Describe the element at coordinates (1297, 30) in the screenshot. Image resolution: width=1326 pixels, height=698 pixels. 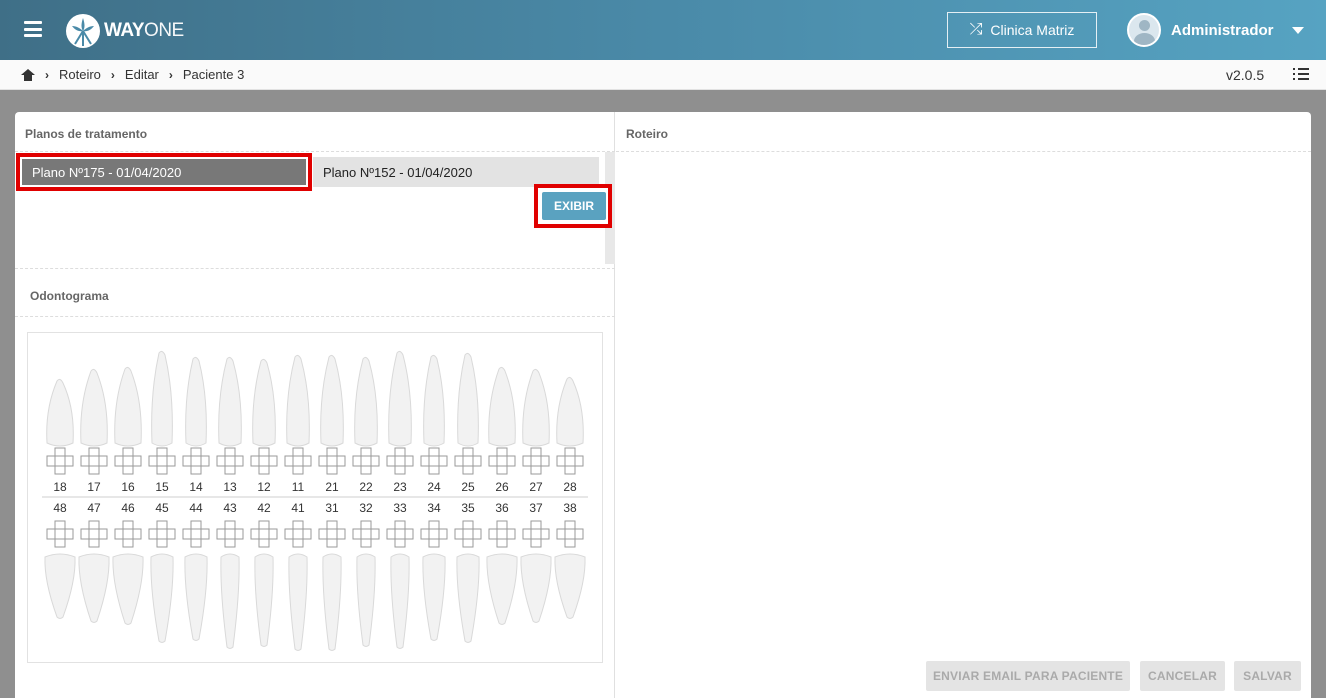
I see `chevron-down-icon` at that location.